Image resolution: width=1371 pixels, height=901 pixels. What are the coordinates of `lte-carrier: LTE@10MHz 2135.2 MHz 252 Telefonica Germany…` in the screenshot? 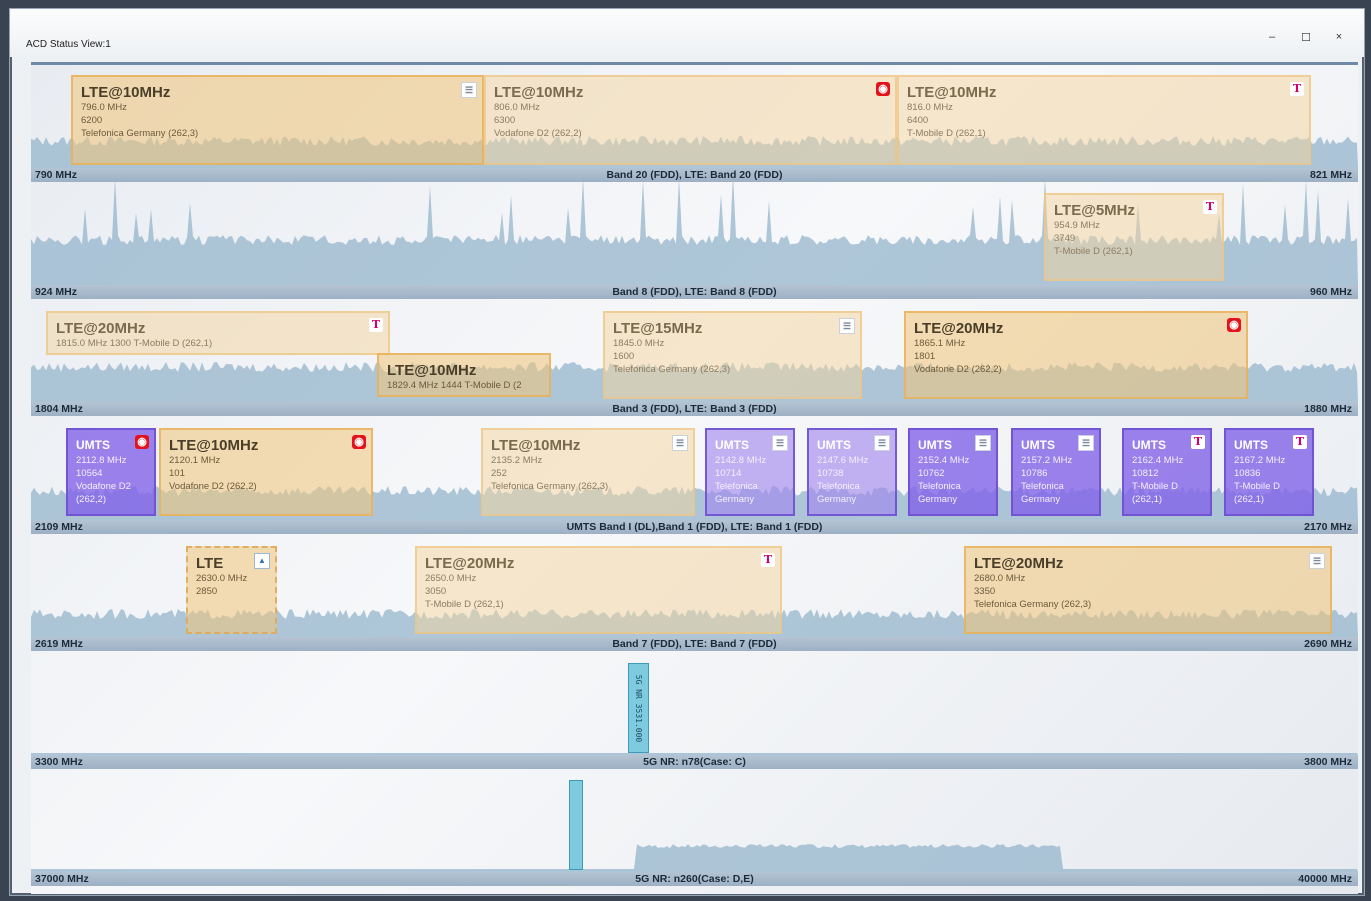 It's located at (588, 472).